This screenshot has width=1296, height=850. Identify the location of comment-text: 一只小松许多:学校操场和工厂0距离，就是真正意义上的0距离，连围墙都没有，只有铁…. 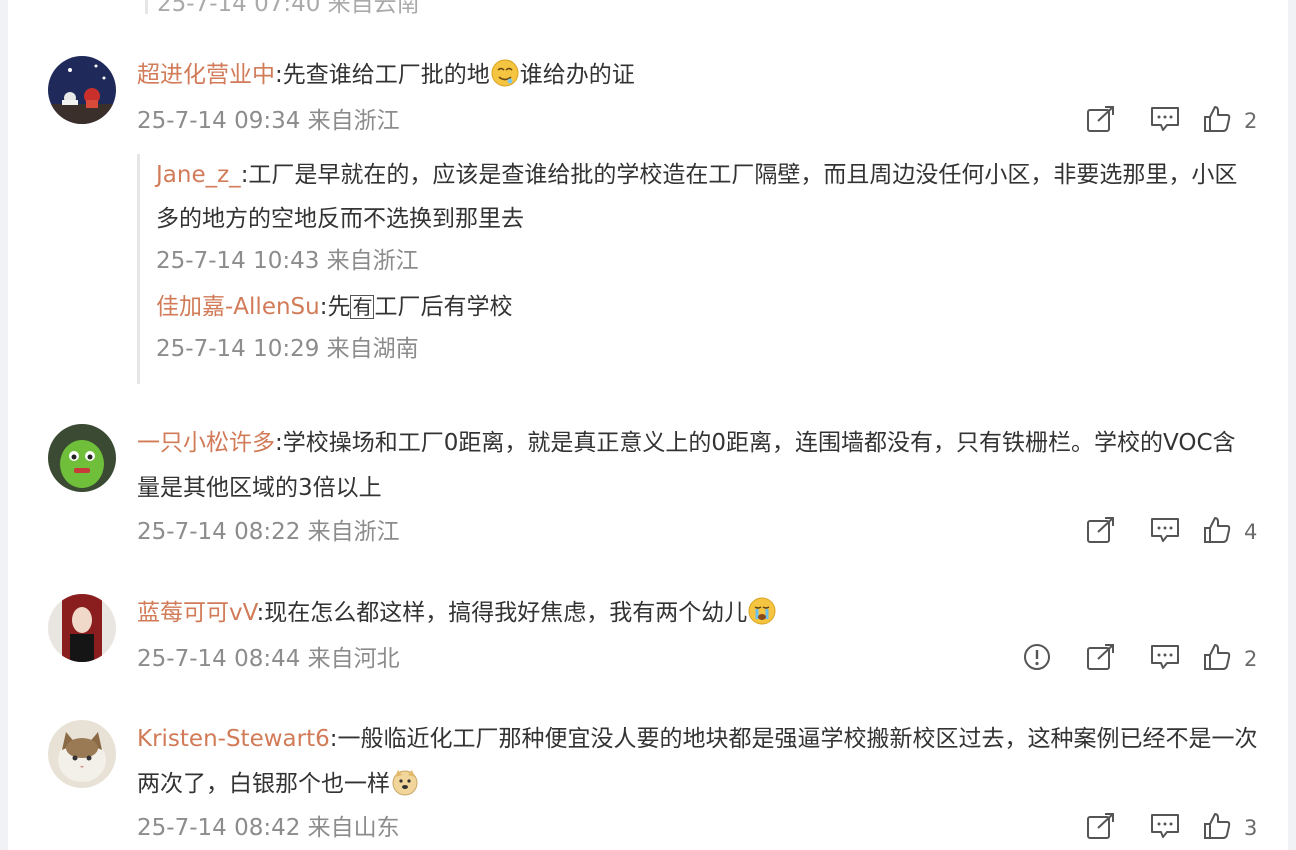
(686, 465).